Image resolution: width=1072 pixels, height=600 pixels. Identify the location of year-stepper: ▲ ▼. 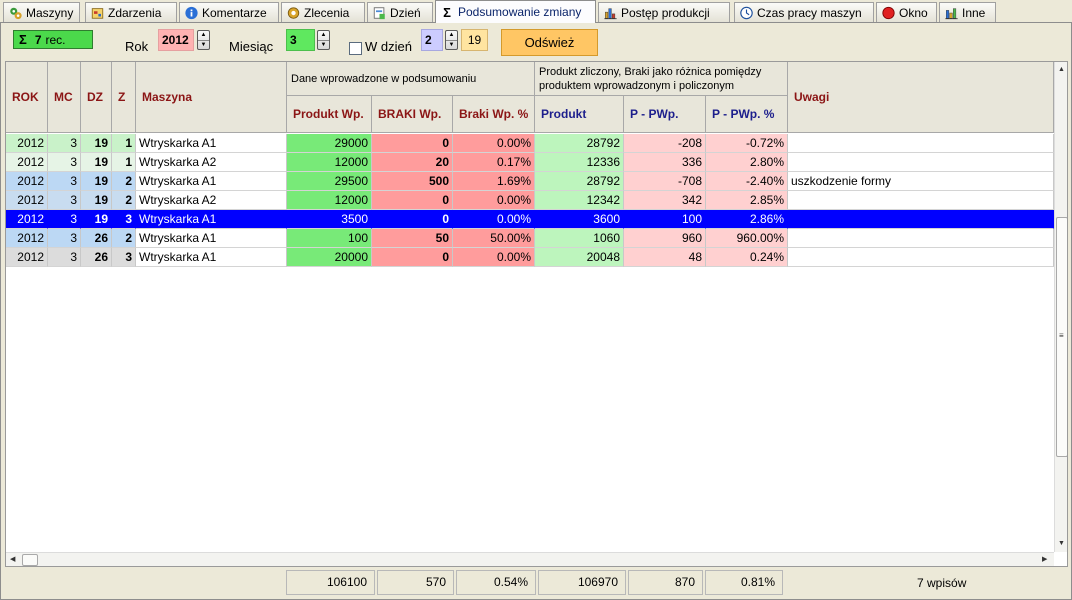
(203, 40).